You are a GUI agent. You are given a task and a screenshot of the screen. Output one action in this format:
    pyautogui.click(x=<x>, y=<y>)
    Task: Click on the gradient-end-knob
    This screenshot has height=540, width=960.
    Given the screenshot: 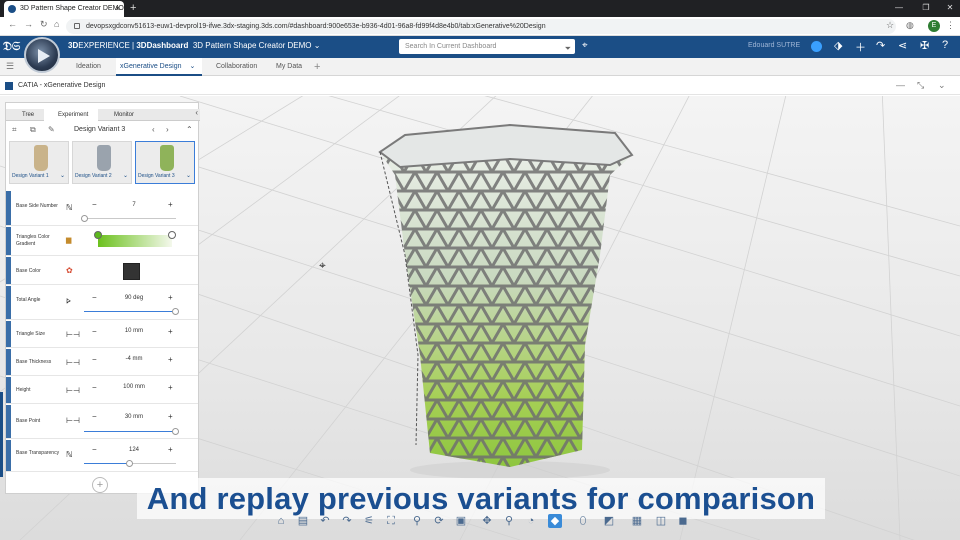 What is the action you would take?
    pyautogui.click(x=172, y=235)
    